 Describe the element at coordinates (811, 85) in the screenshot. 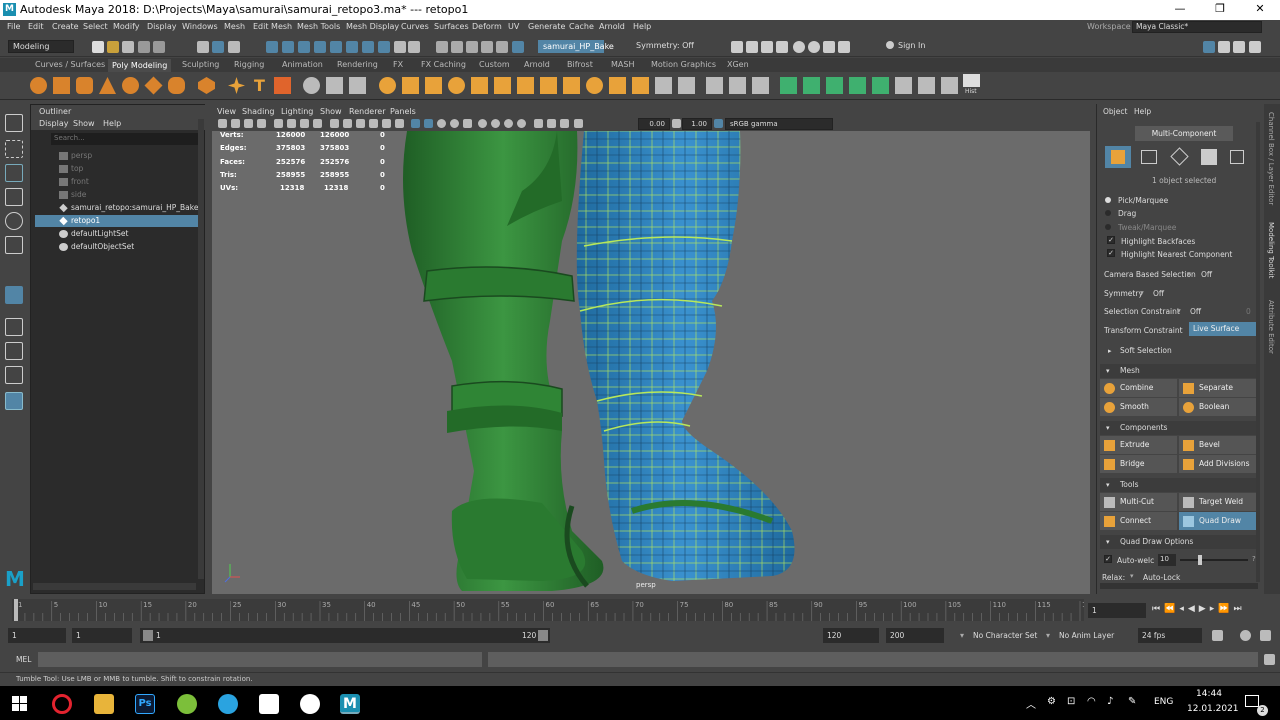

I see `uv-planar-icon` at that location.